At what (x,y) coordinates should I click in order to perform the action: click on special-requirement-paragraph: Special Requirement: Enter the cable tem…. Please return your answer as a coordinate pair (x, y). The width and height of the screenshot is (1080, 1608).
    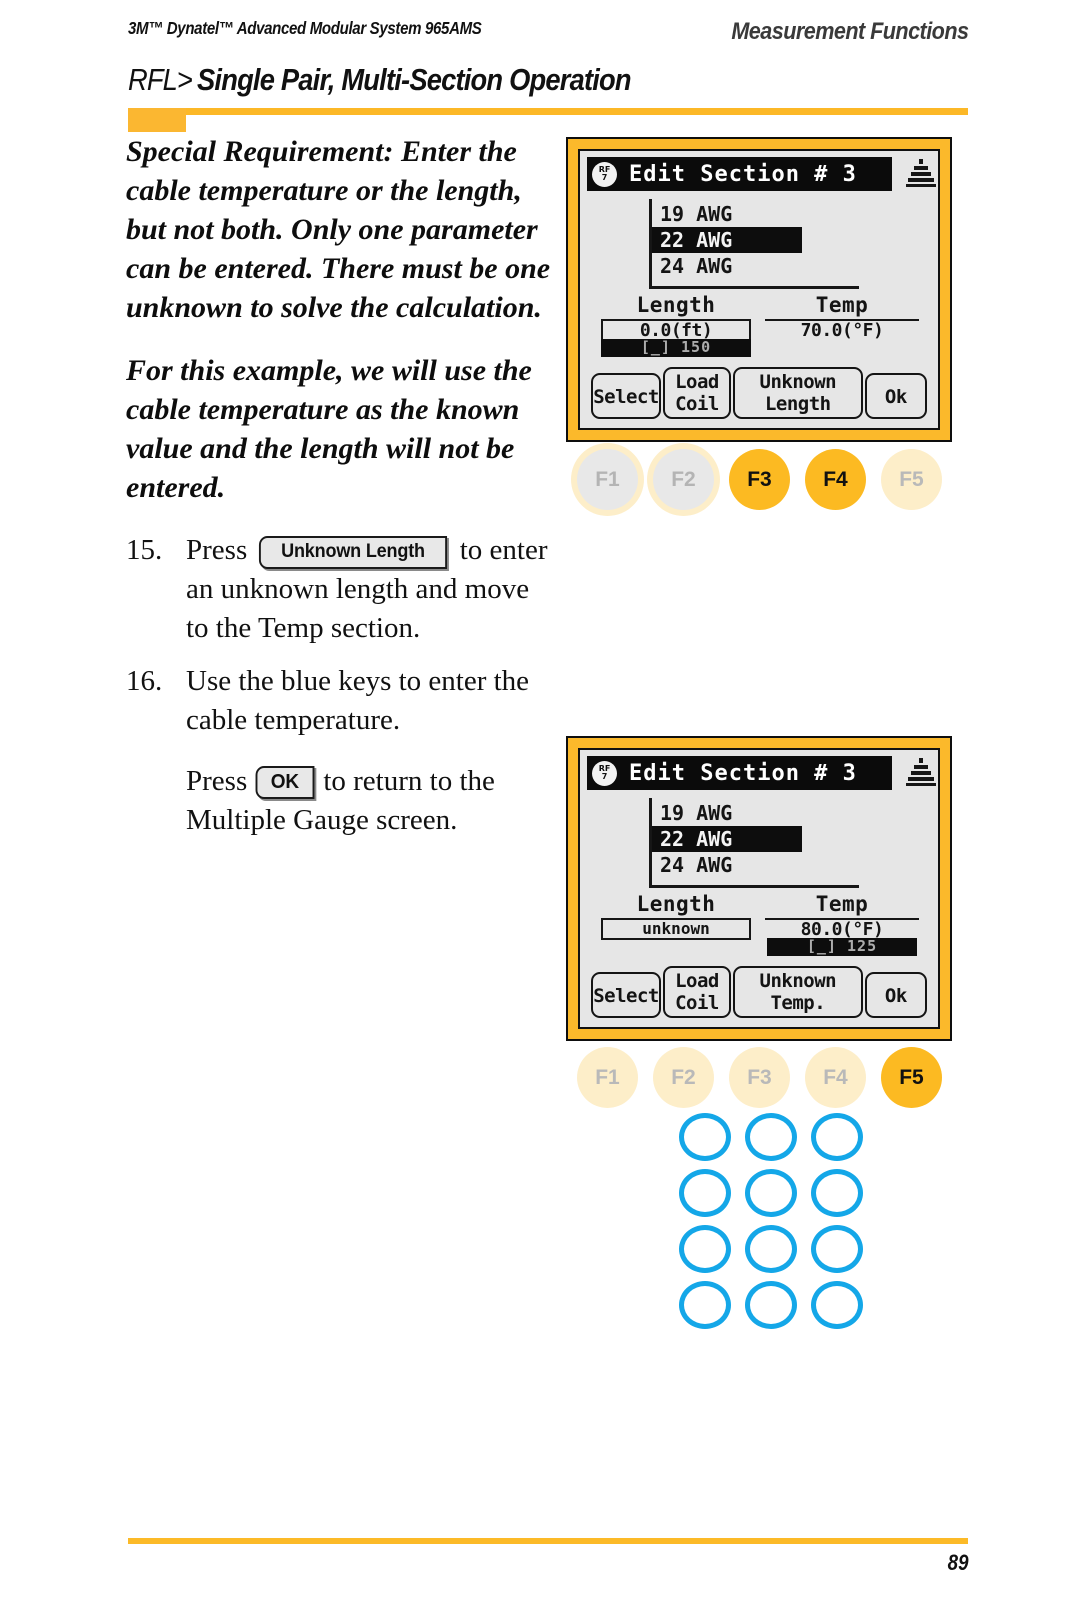
    Looking at the image, I should click on (338, 229).